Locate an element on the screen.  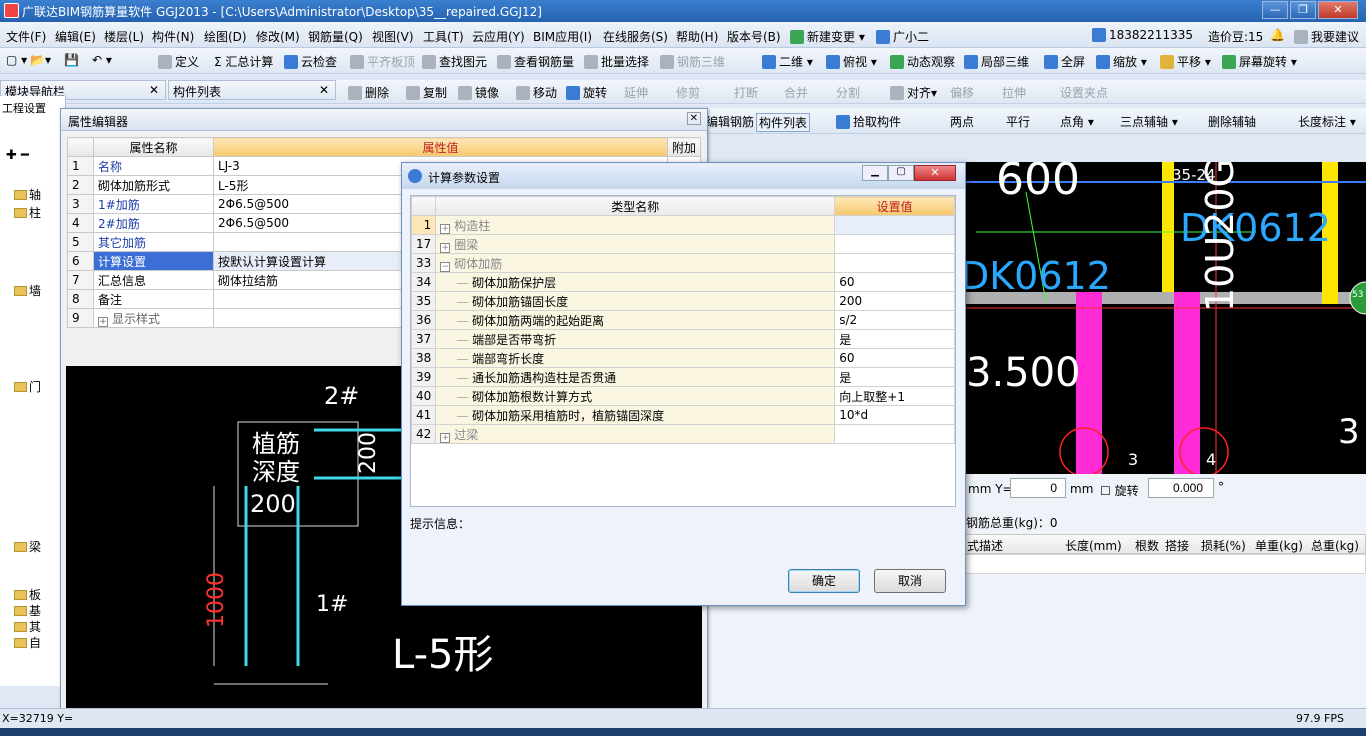
menu-edit: 编辑(E) is located at coordinates (75, 36).